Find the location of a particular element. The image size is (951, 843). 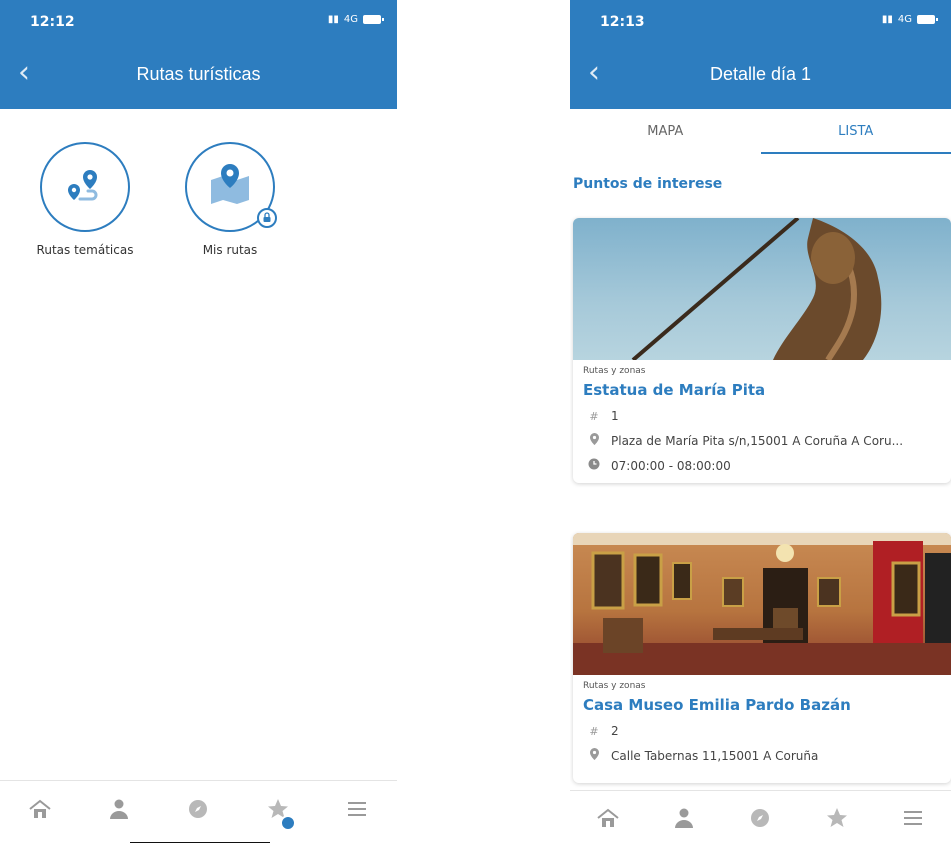

header-bar: ‹ Rutas turísticas is located at coordinates (198, 76).